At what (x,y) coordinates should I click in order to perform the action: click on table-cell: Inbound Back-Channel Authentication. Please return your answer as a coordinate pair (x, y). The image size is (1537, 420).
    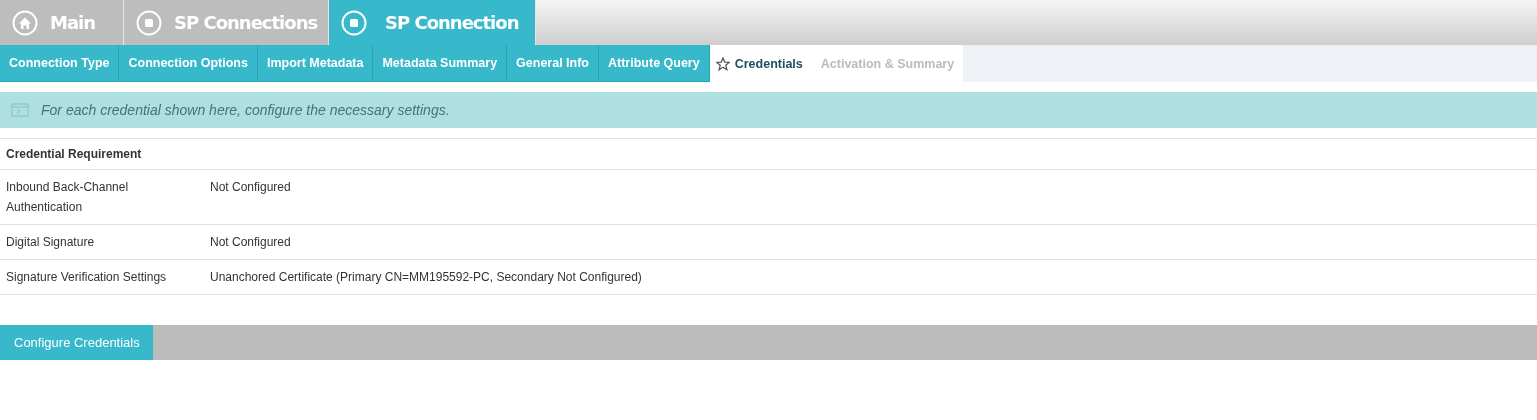
    Looking at the image, I should click on (67, 197).